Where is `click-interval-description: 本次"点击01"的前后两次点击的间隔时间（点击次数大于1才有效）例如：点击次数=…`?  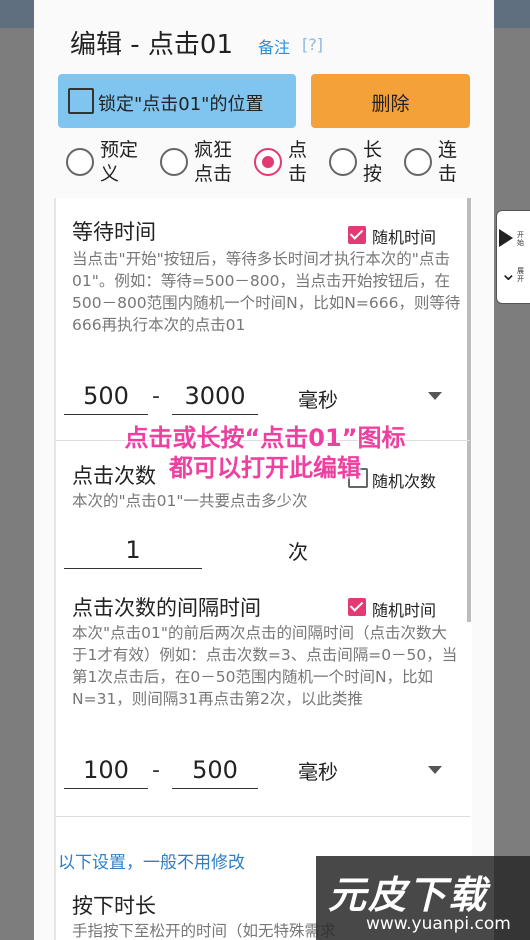
click-interval-description: 本次"点击01"的前后两次点击的间隔时间（点击次数大于1才有效）例如：点击次数=… is located at coordinates (265, 666).